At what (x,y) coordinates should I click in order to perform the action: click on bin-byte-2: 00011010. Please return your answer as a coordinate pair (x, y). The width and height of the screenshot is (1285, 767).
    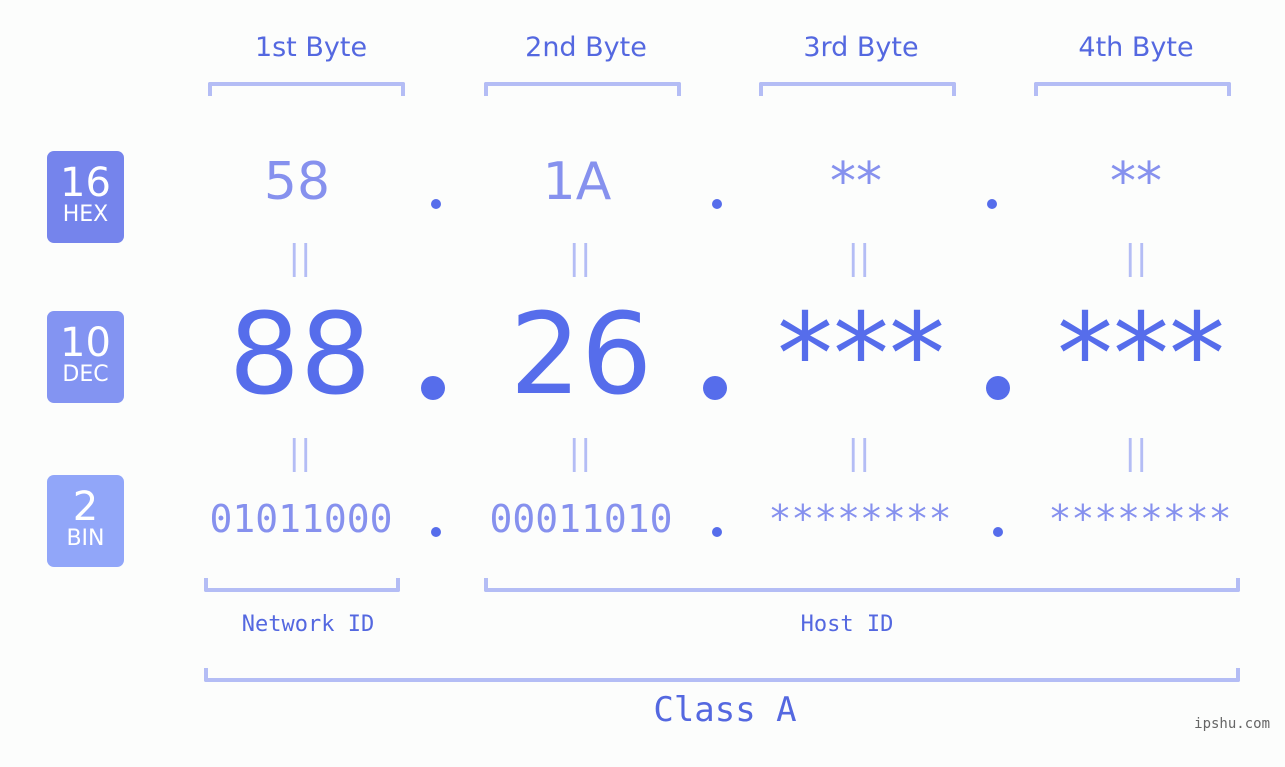
    Looking at the image, I should click on (581, 519).